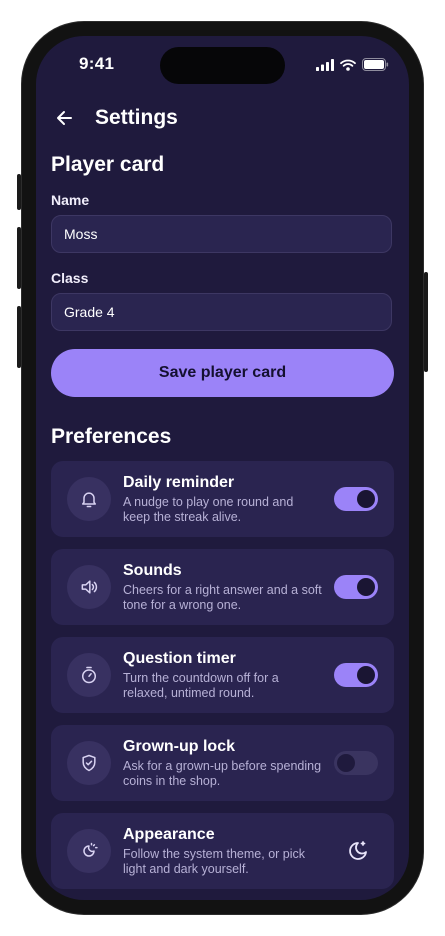 The image size is (445, 936). Describe the element at coordinates (325, 64) in the screenshot. I see `cellular-signal-icon` at that location.